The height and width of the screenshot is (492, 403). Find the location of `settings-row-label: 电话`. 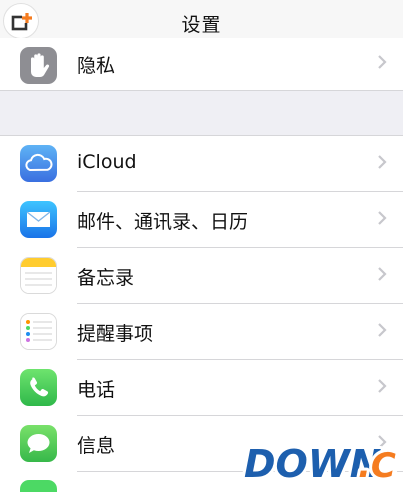

settings-row-label: 电话 is located at coordinates (96, 390).